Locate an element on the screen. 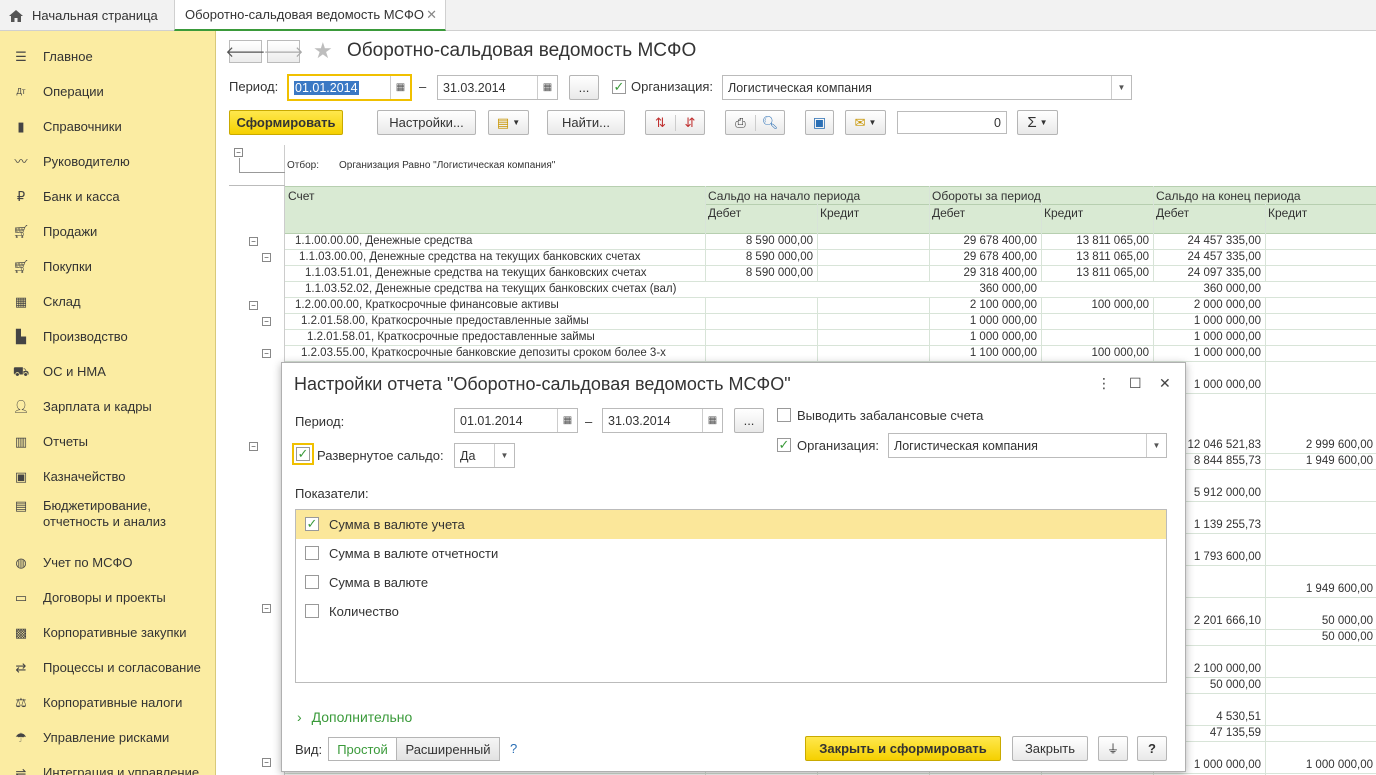 This screenshot has width=1376, height=775. indicator-row: Количество is located at coordinates (731, 611).